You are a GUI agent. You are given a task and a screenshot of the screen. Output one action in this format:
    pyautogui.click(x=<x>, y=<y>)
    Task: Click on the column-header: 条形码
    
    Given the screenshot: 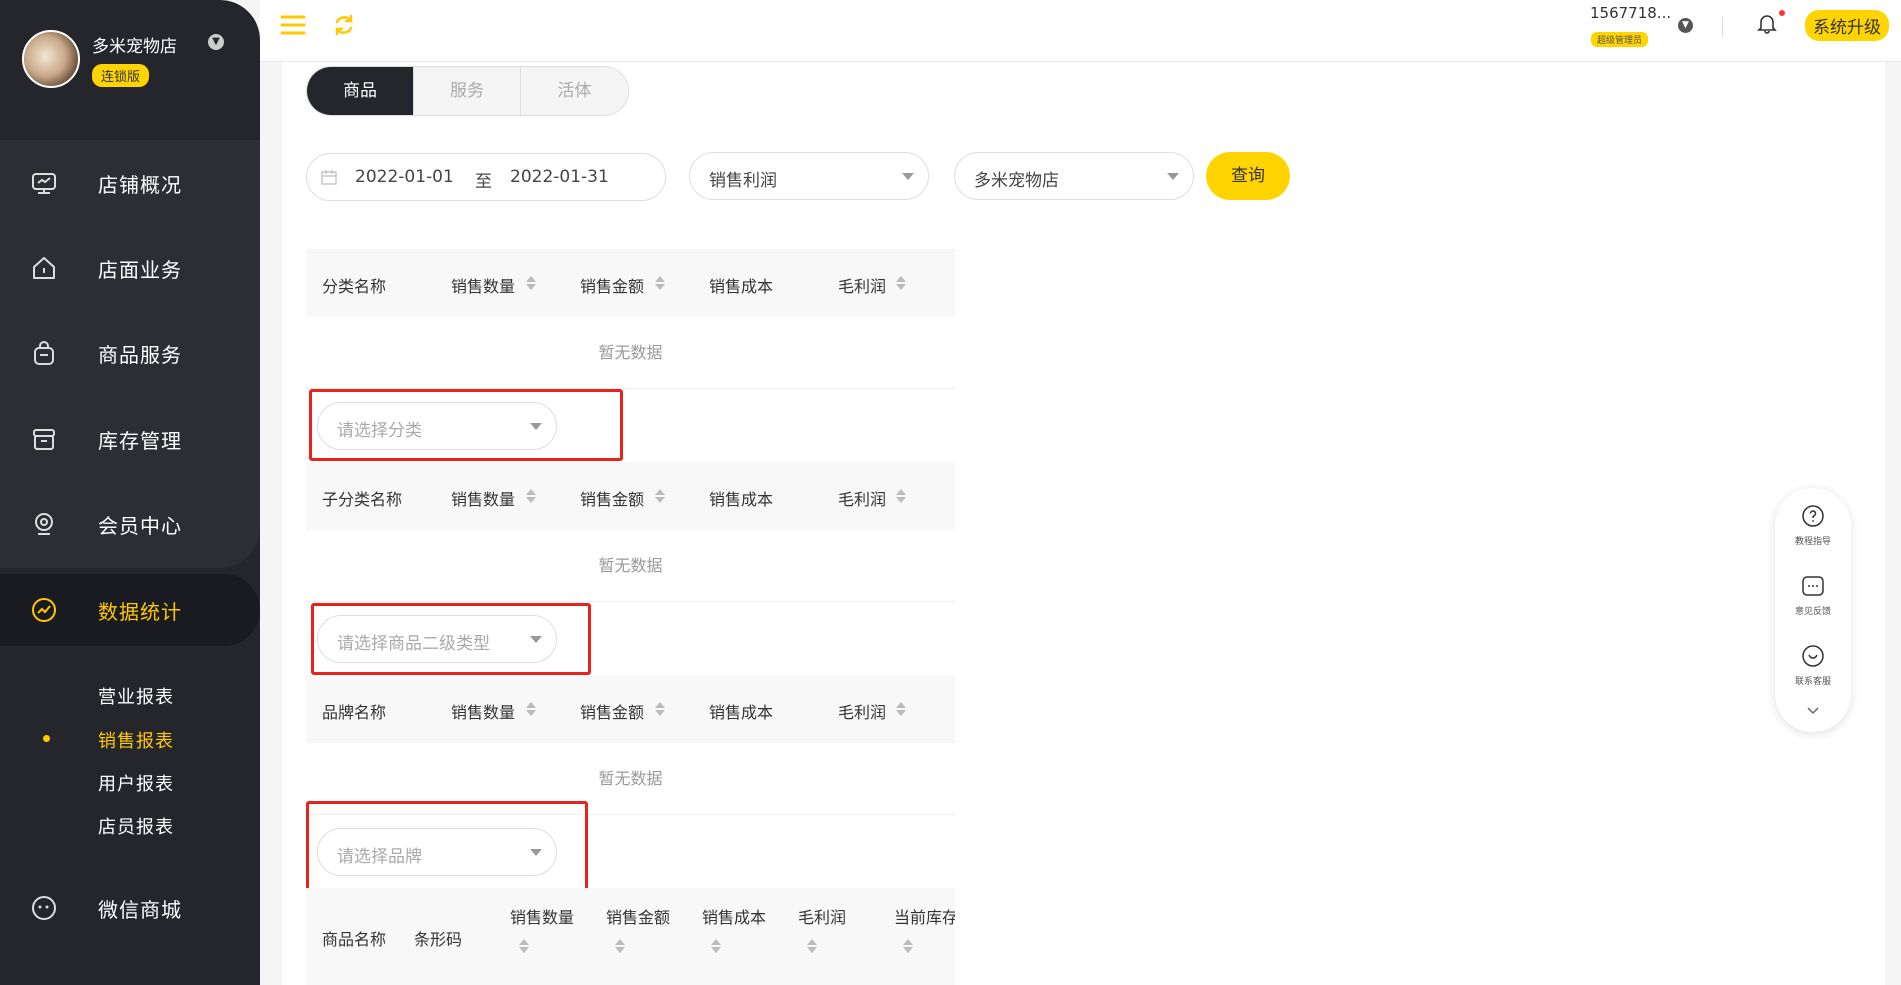 What is the action you would take?
    pyautogui.click(x=438, y=939)
    